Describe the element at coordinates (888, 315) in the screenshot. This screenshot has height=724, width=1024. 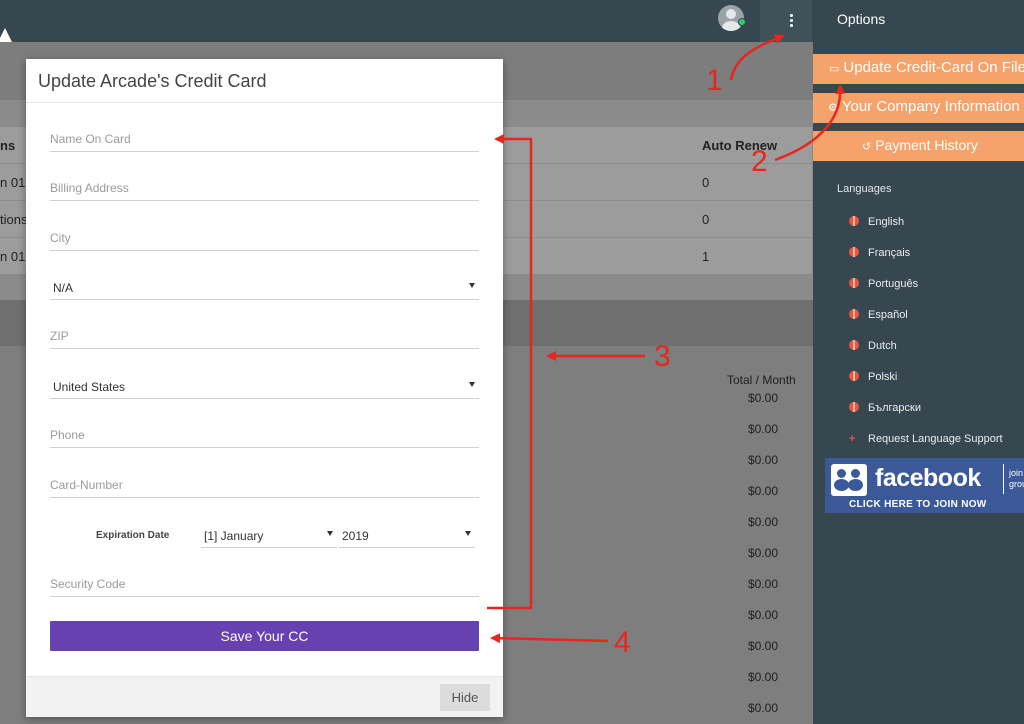
I see `language-label: Español` at that location.